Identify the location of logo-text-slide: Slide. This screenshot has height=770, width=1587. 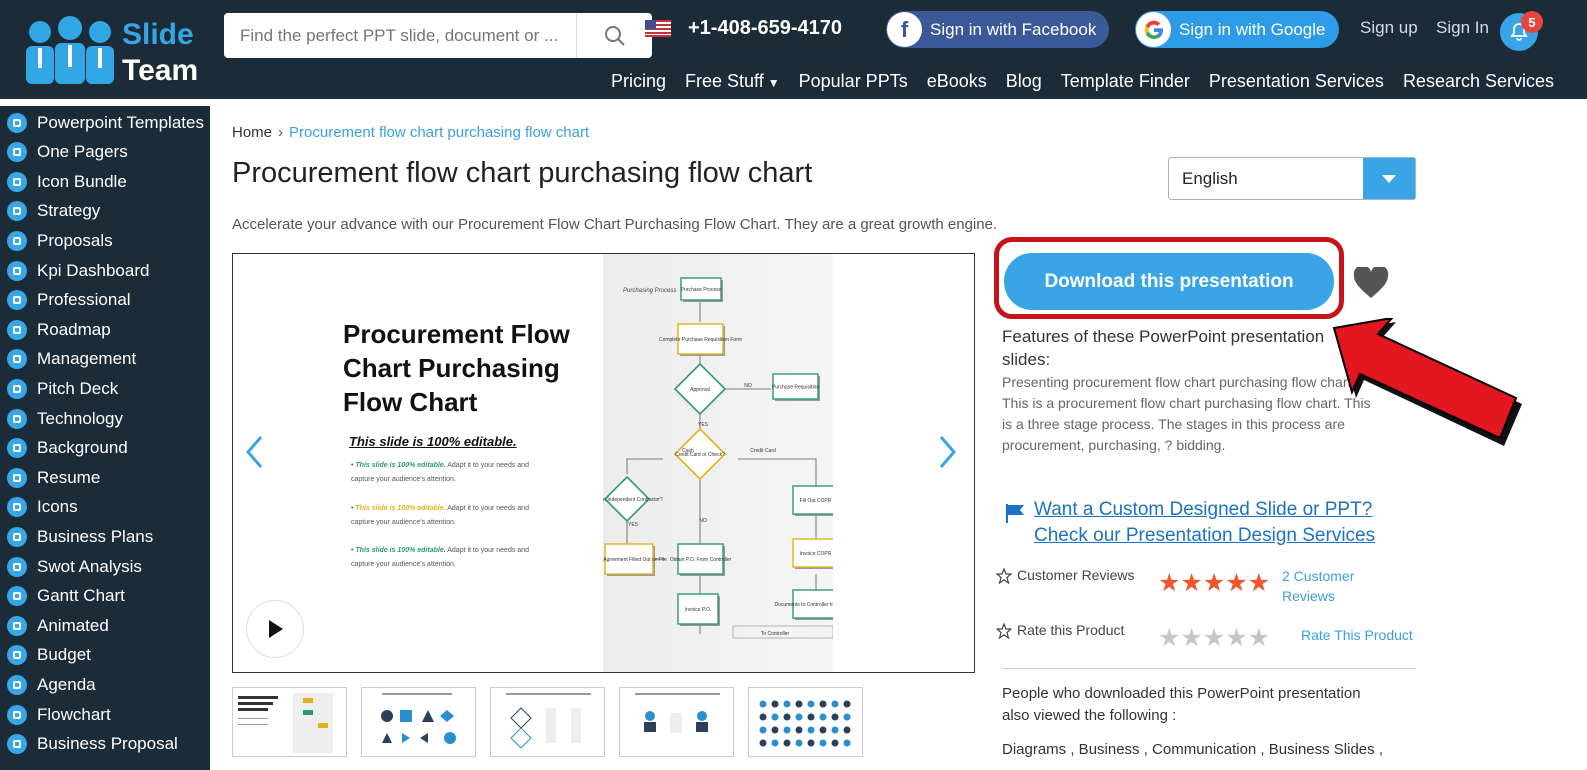
(158, 34).